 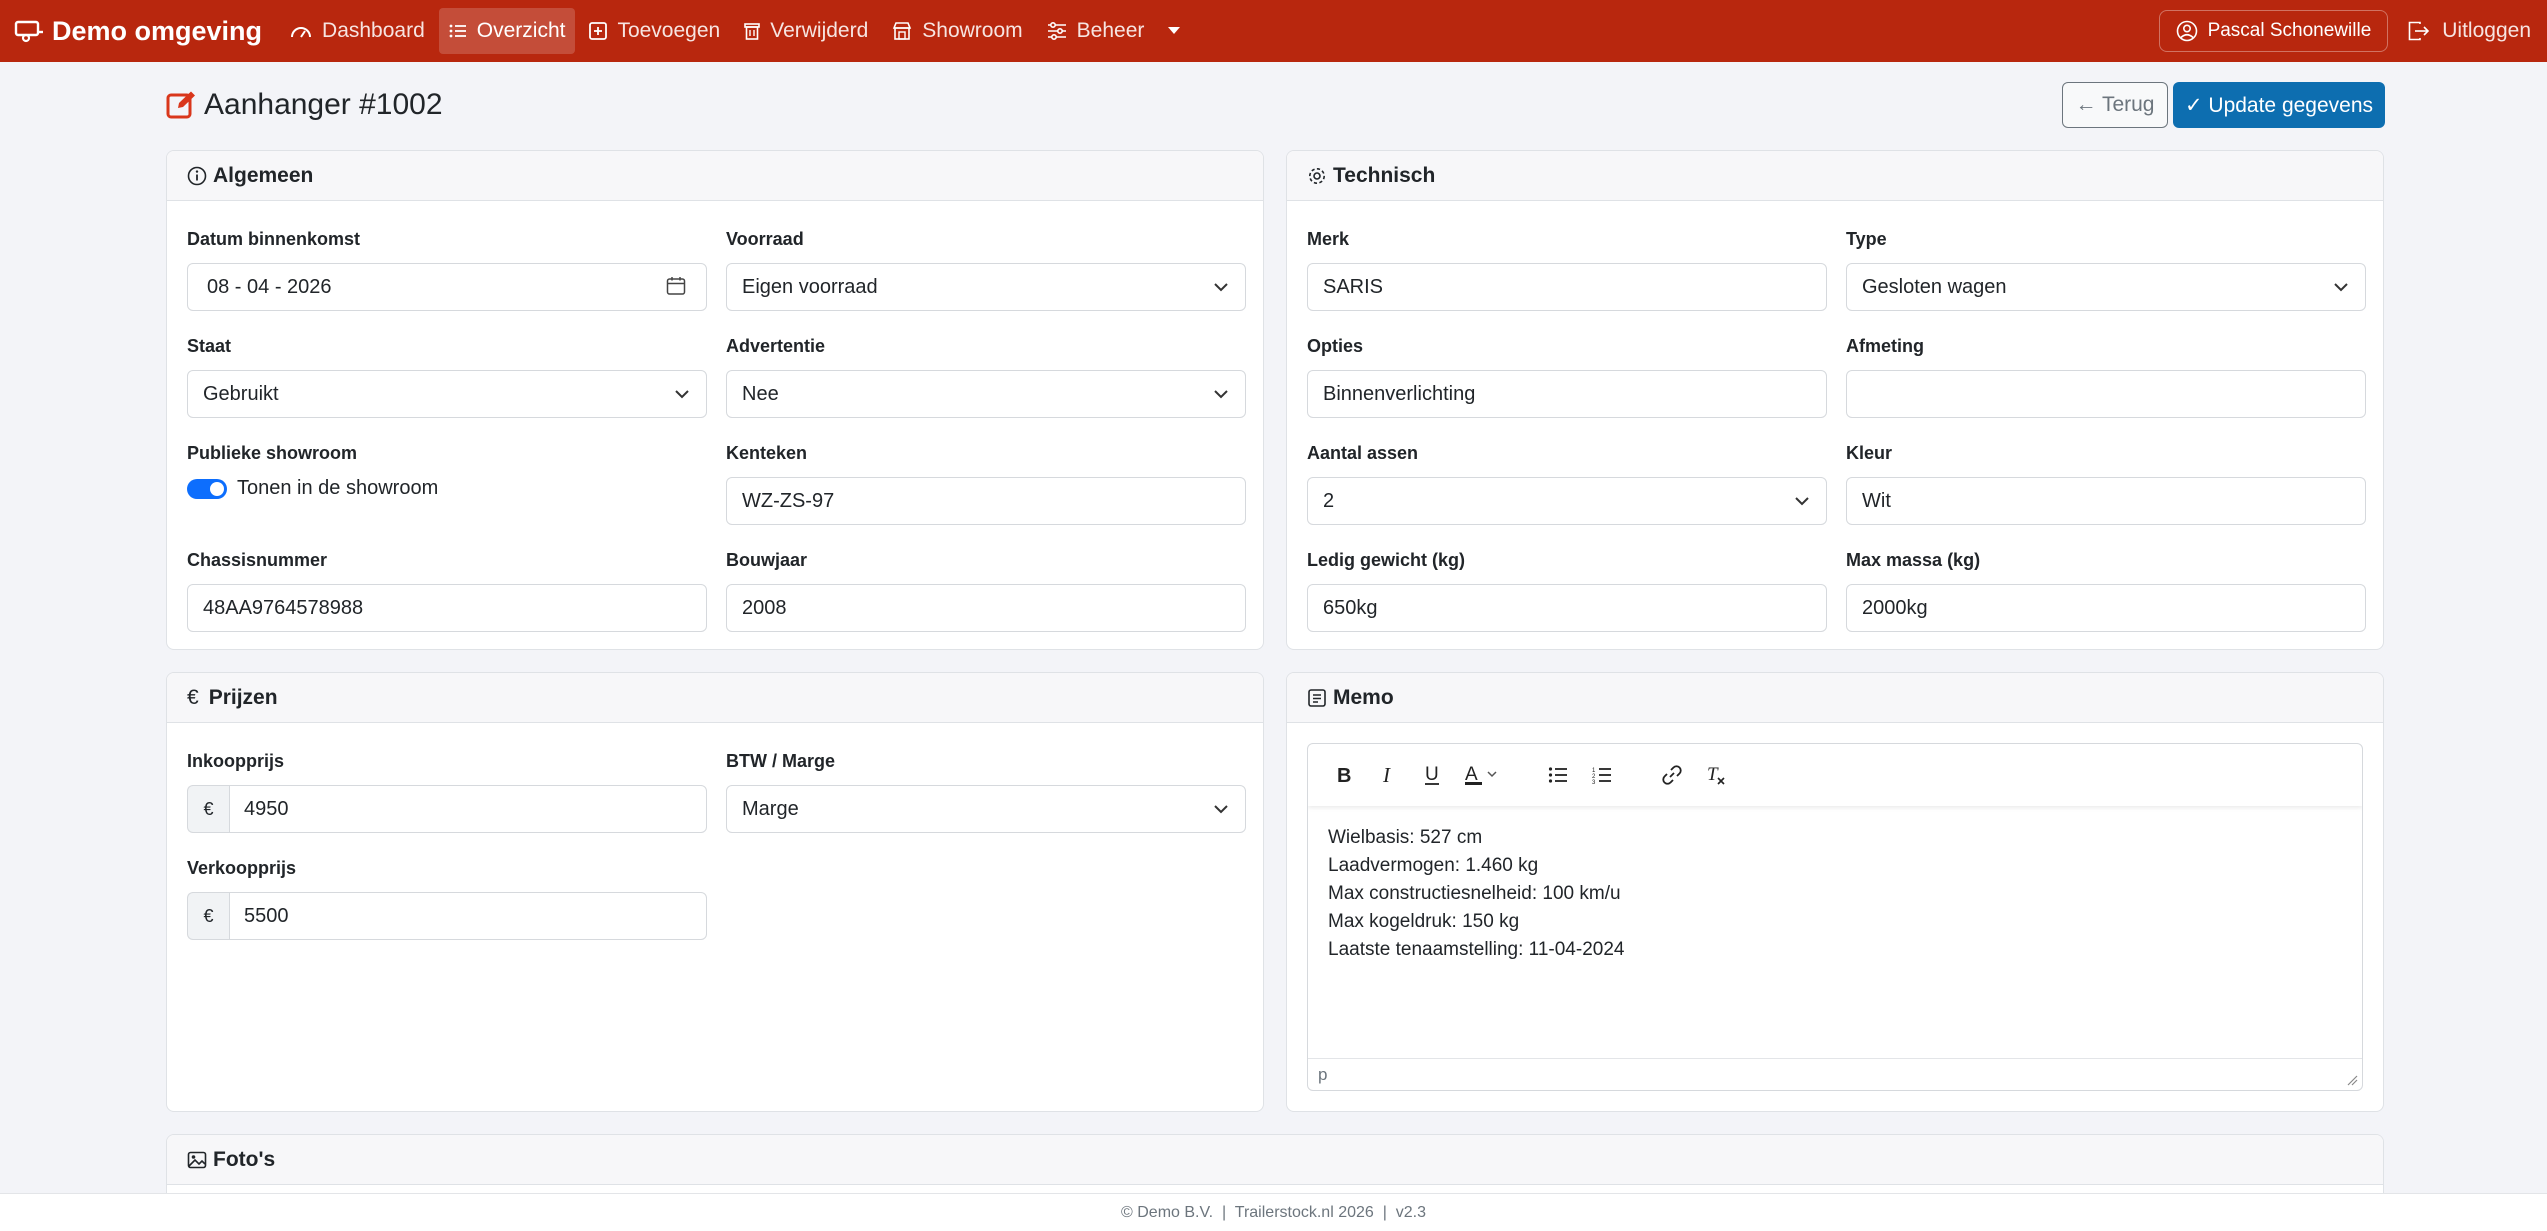 I want to click on link-button, so click(x=1672, y=775).